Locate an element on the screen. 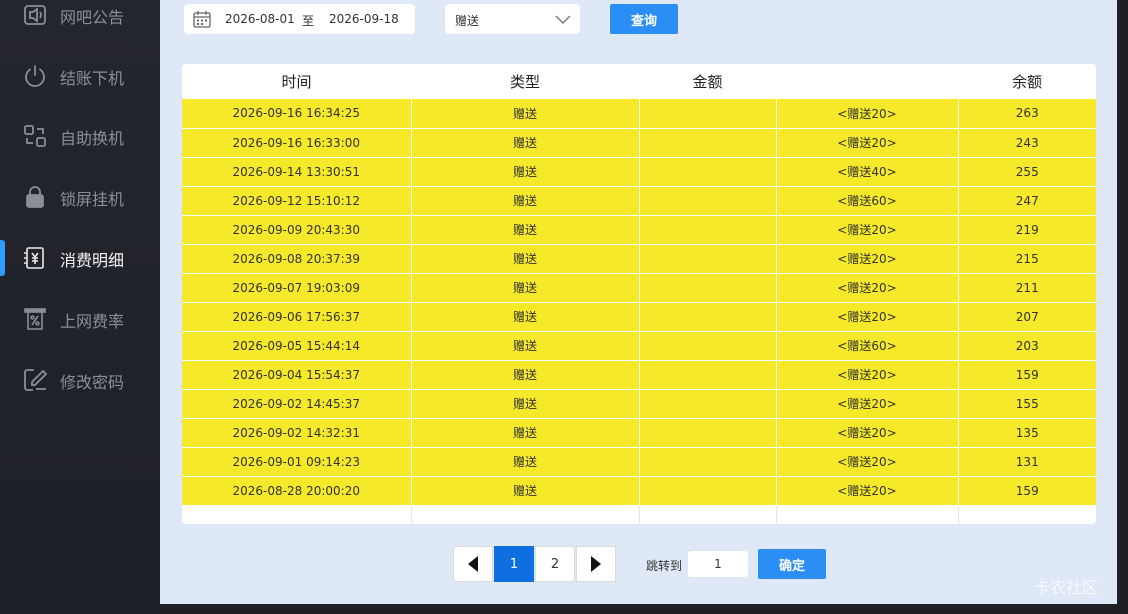 This screenshot has height=614, width=1128. confirm-button: 确定 is located at coordinates (792, 564).